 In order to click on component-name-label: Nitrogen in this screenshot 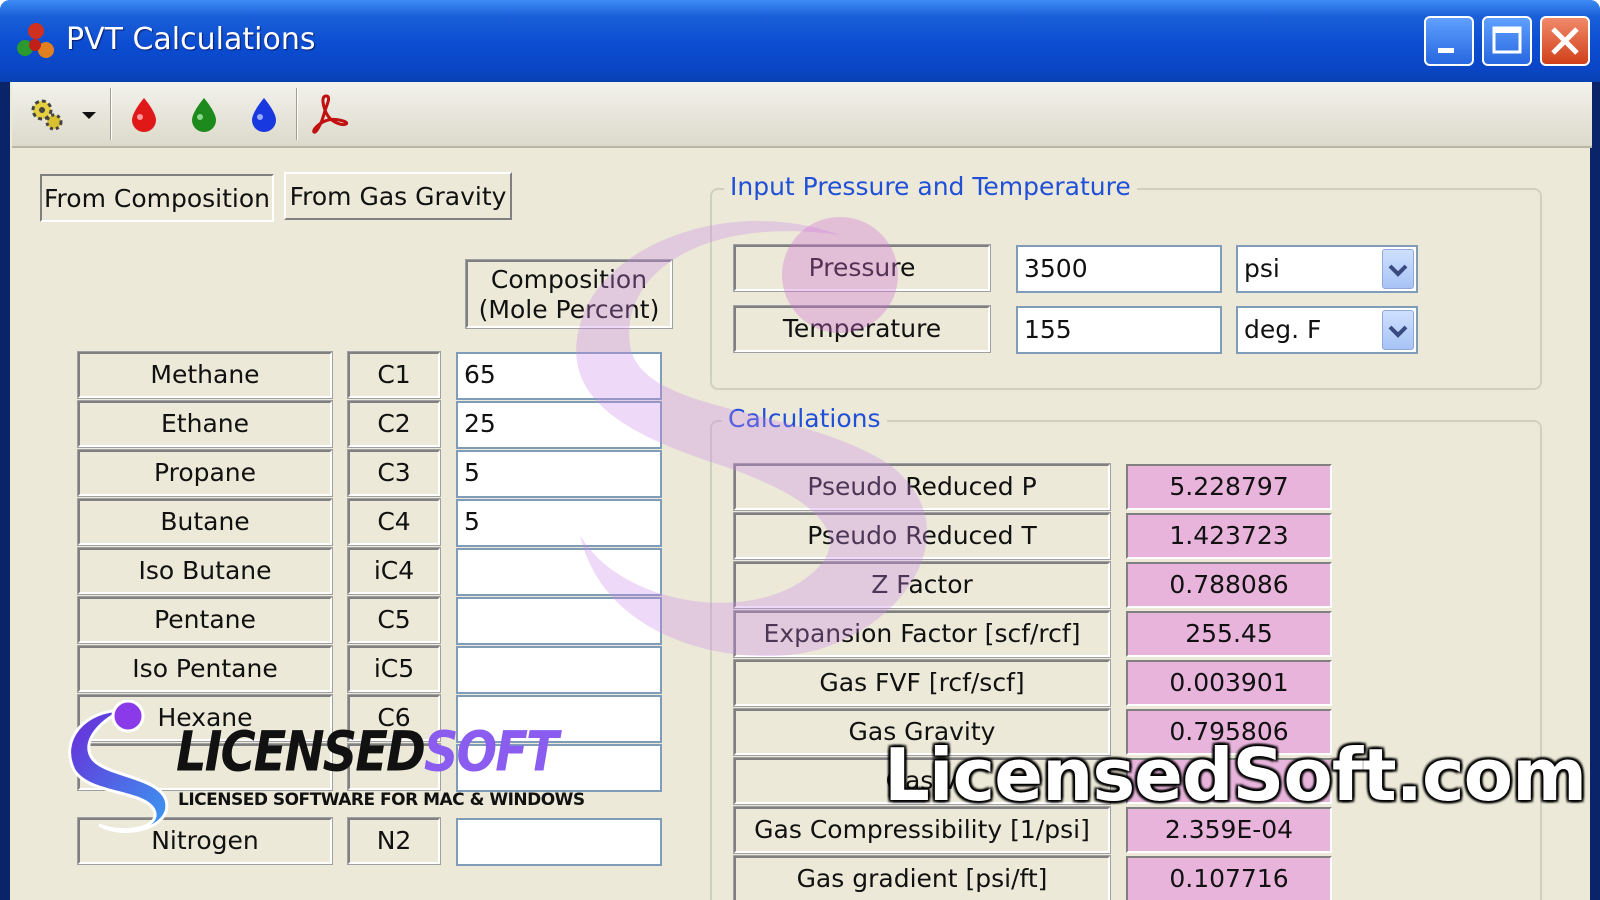, I will do `click(205, 841)`.